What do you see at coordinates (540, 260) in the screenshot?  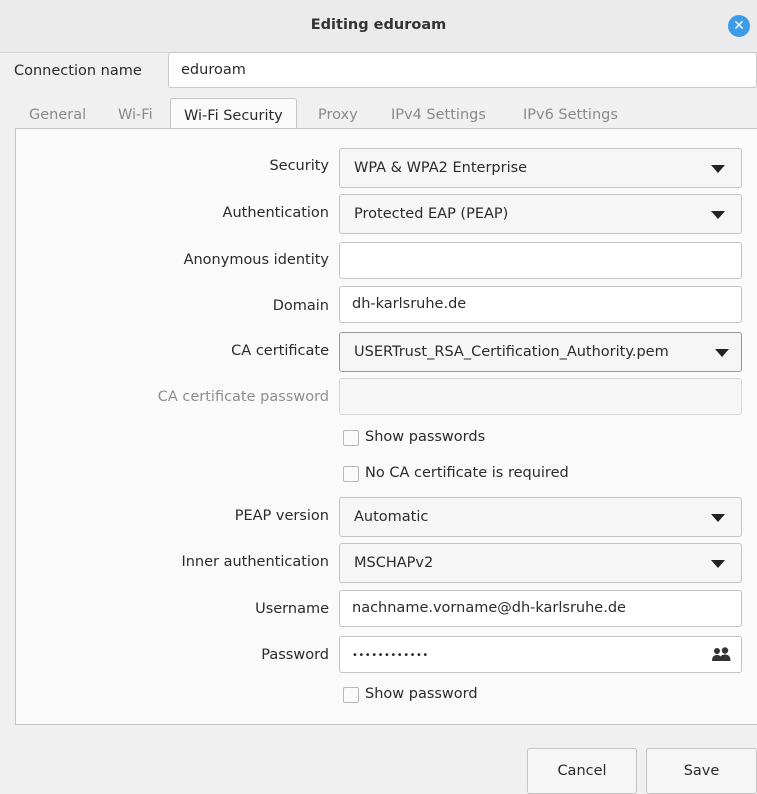 I see `anonymous-identity-input` at bounding box center [540, 260].